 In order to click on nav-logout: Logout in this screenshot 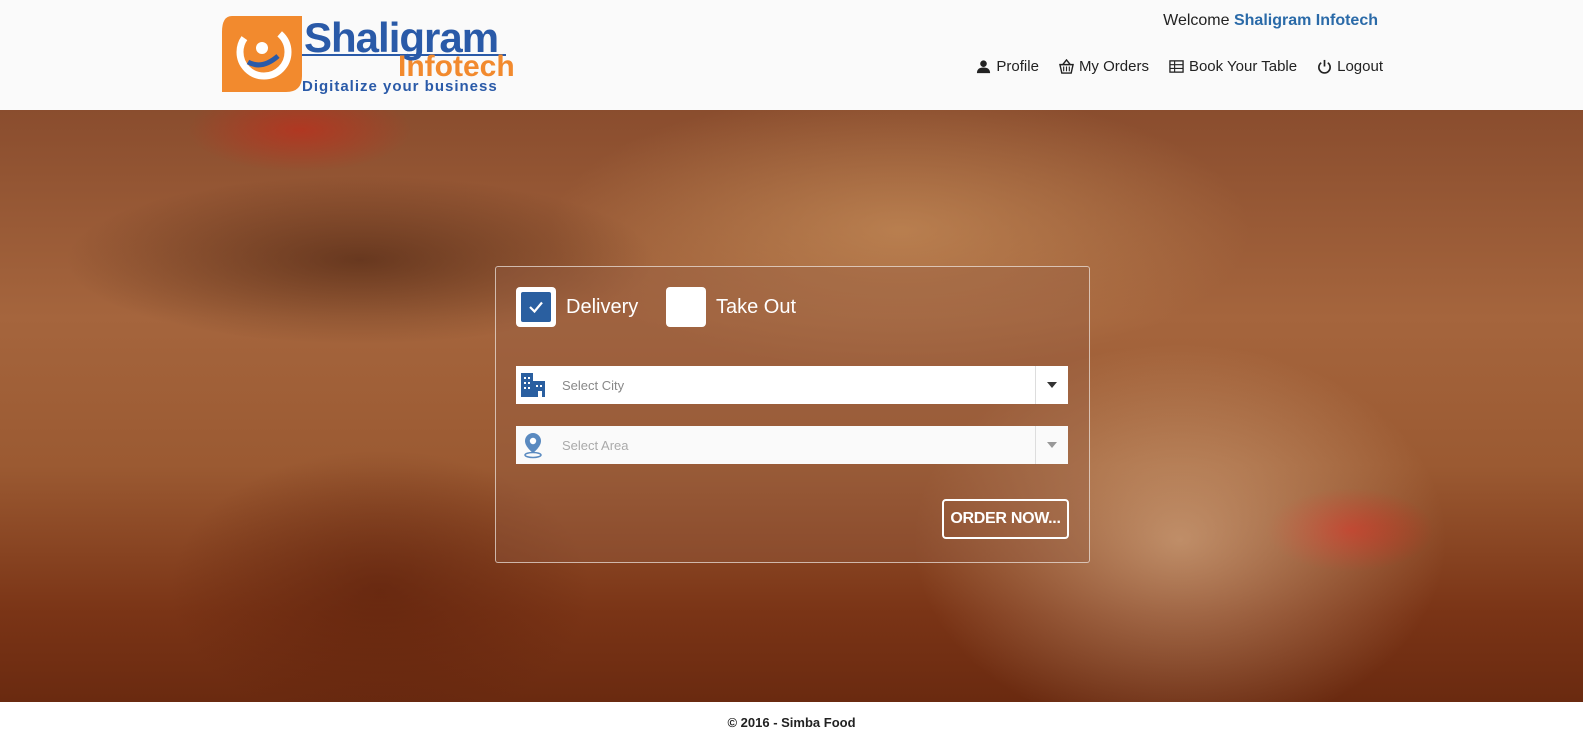, I will do `click(1350, 66)`.